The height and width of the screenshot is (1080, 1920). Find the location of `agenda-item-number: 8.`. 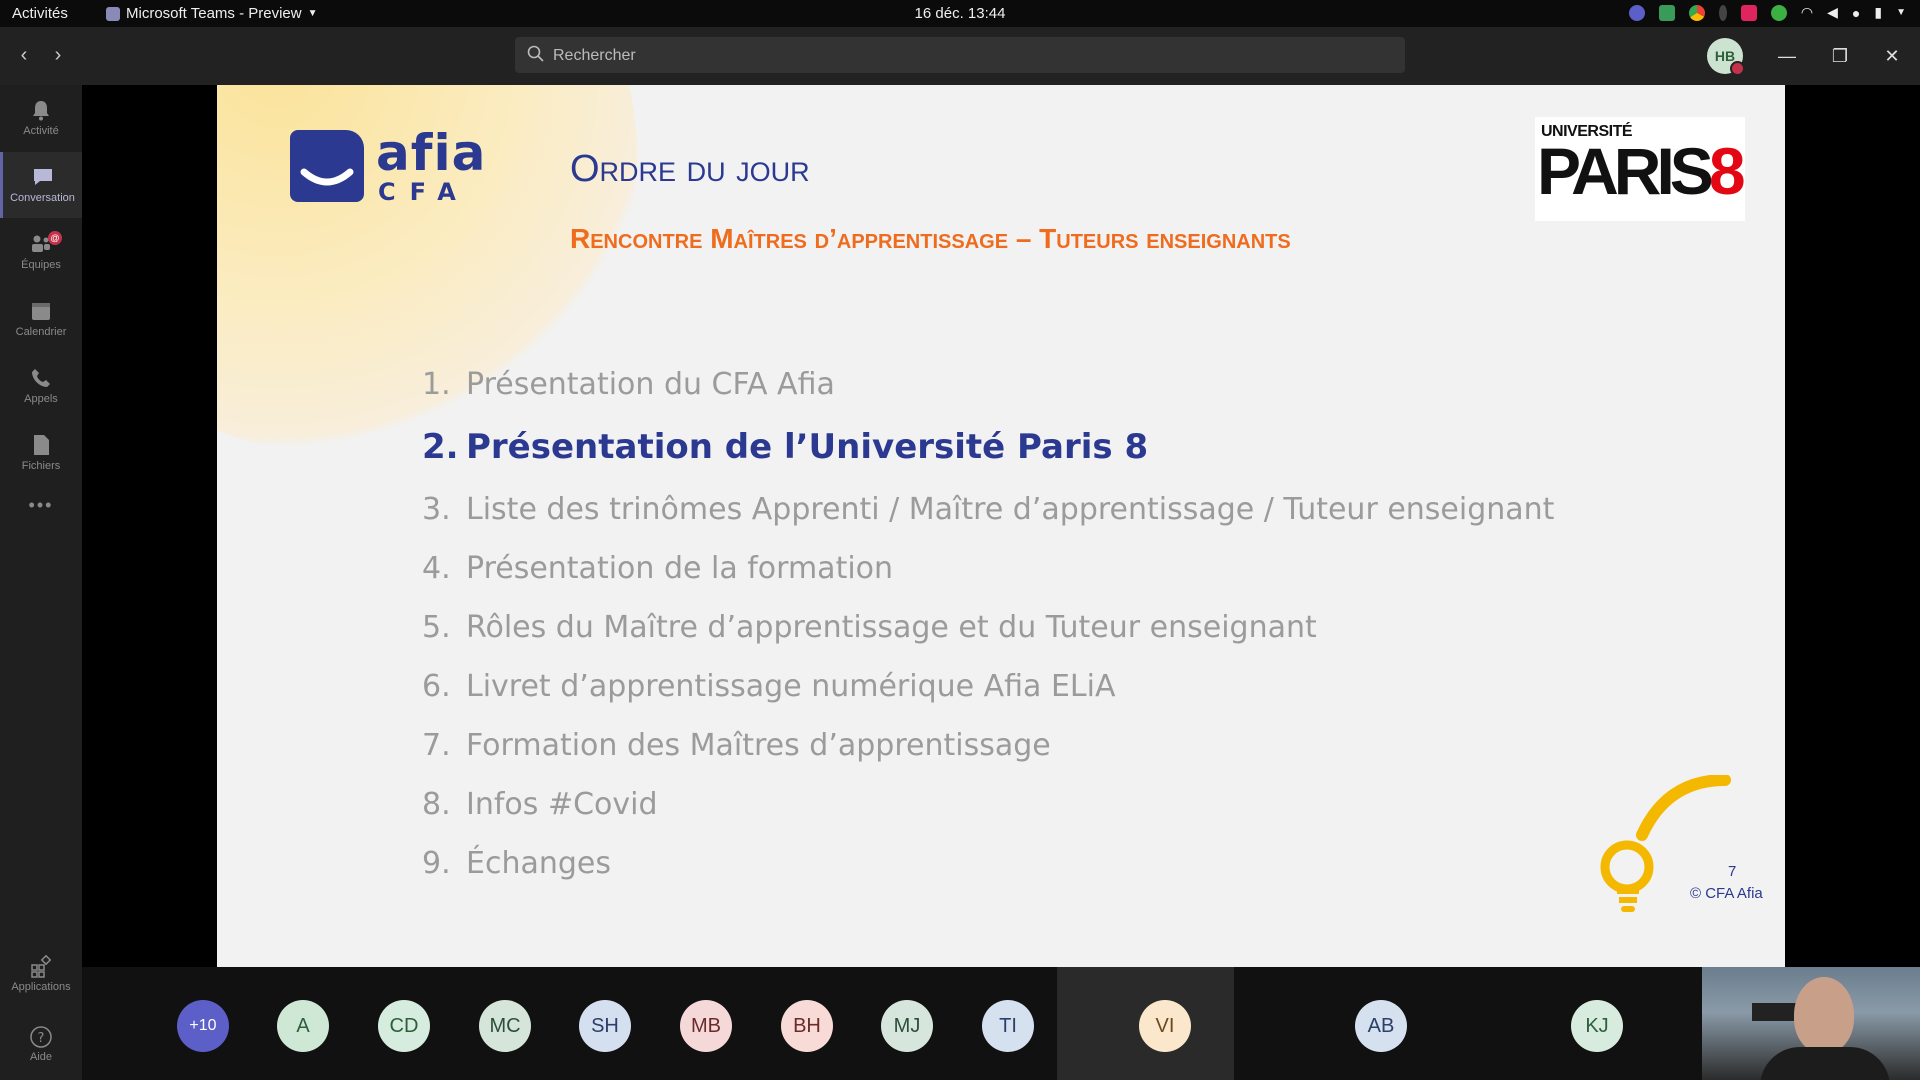

agenda-item-number: 8. is located at coordinates (436, 804).